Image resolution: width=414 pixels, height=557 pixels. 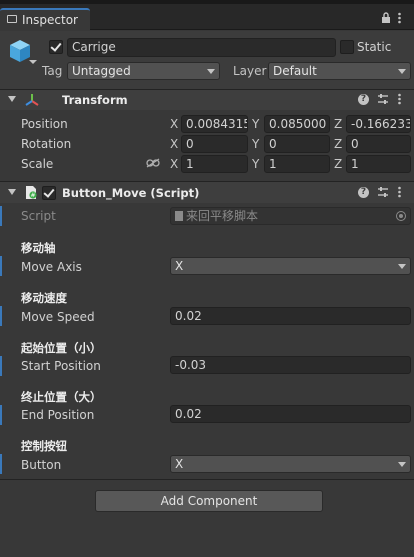 I want to click on button-label: Button, so click(x=41, y=465).